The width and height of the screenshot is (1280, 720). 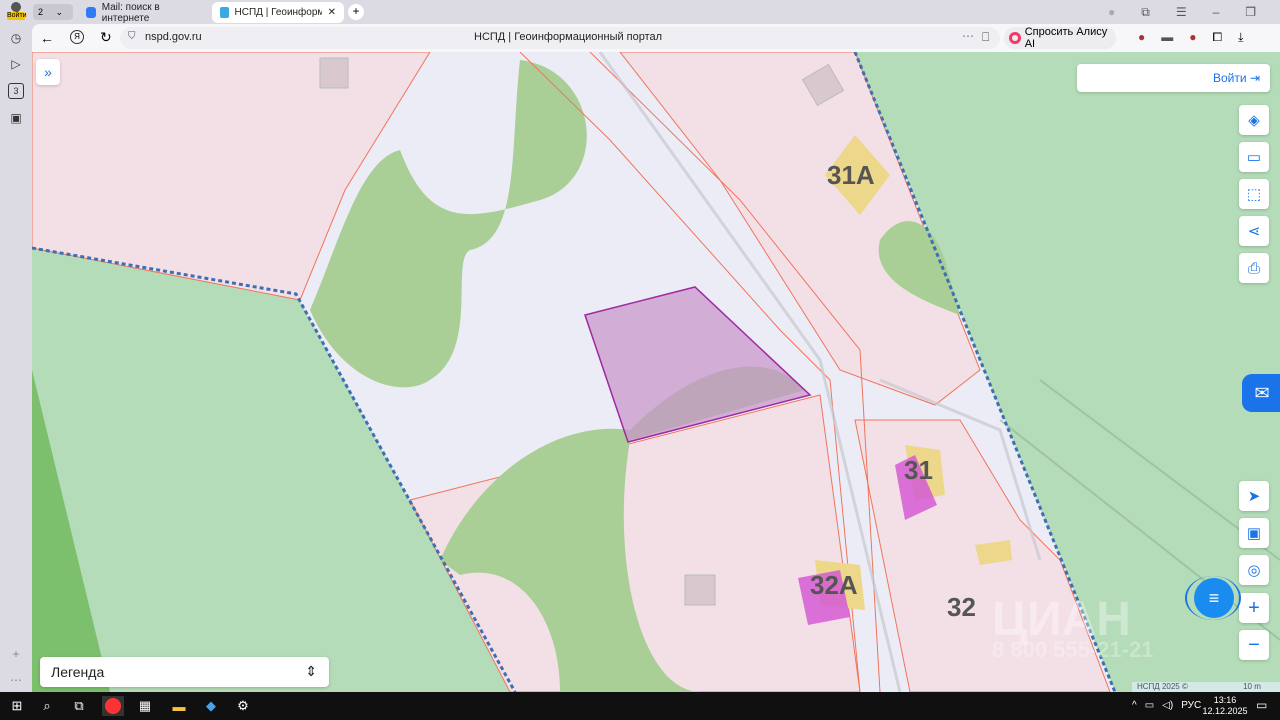 I want to click on tab-count: 2, so click(x=41, y=12).